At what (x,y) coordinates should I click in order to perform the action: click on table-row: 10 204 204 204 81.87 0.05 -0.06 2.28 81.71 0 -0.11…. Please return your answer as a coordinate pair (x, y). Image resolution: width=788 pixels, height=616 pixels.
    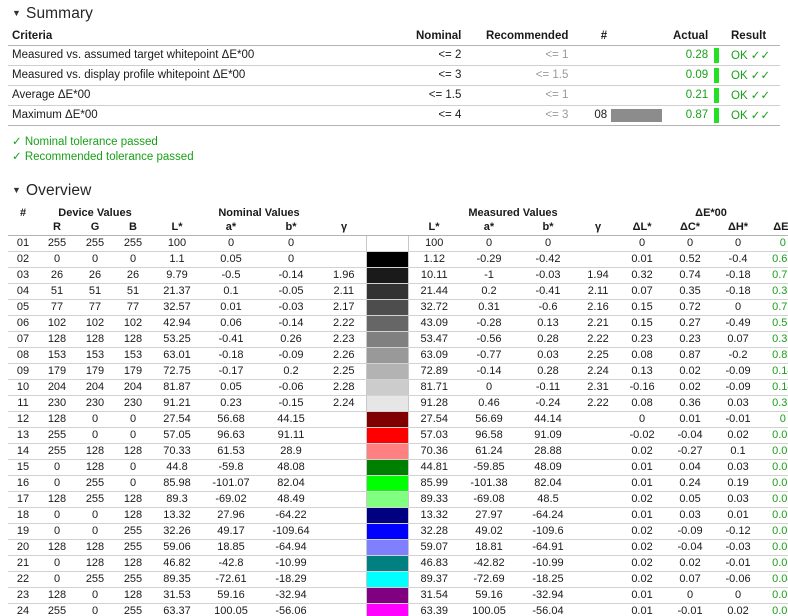
    Looking at the image, I should click on (398, 387).